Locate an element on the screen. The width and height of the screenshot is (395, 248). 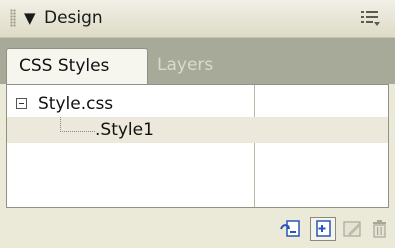
new-style-button is located at coordinates (323, 229).